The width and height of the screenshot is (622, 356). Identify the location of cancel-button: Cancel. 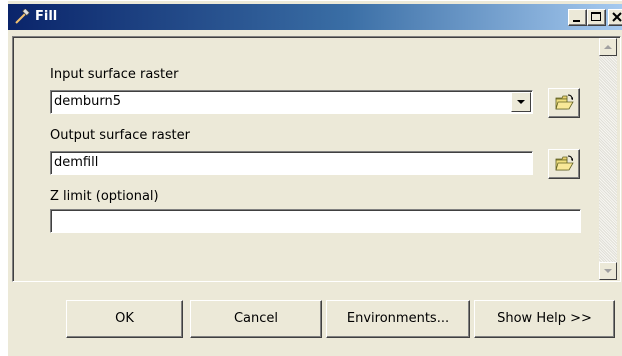
(256, 319).